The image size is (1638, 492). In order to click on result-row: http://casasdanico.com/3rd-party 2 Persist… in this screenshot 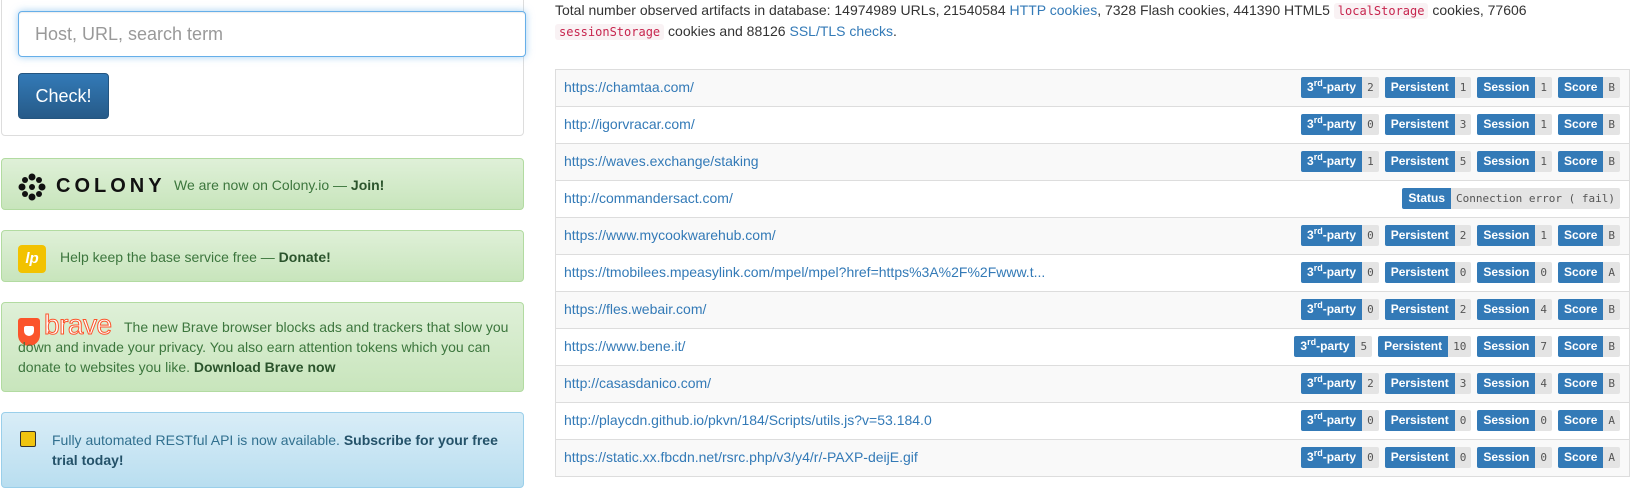, I will do `click(1092, 384)`.